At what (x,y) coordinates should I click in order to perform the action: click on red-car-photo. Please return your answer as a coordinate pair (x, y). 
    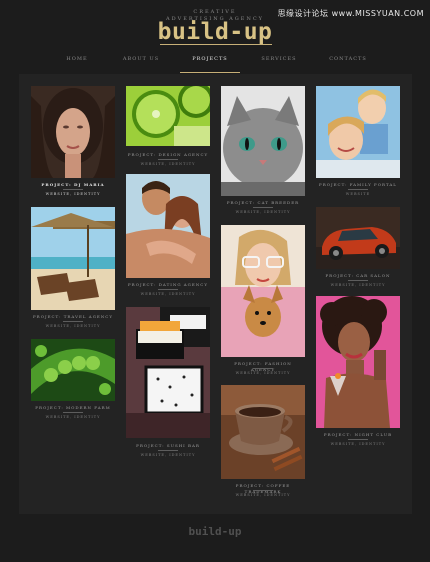
    Looking at the image, I should click on (358, 238).